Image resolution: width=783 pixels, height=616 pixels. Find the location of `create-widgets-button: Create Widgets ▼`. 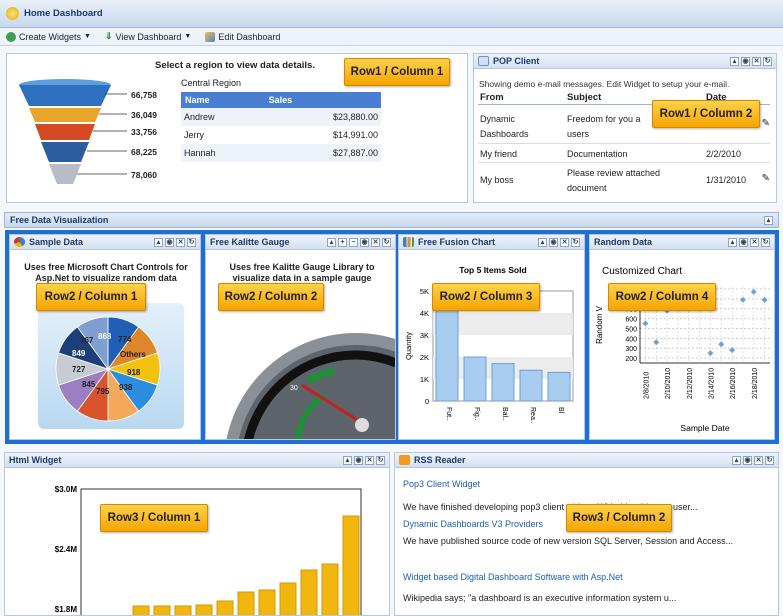

create-widgets-button: Create Widgets ▼ is located at coordinates (48, 36).